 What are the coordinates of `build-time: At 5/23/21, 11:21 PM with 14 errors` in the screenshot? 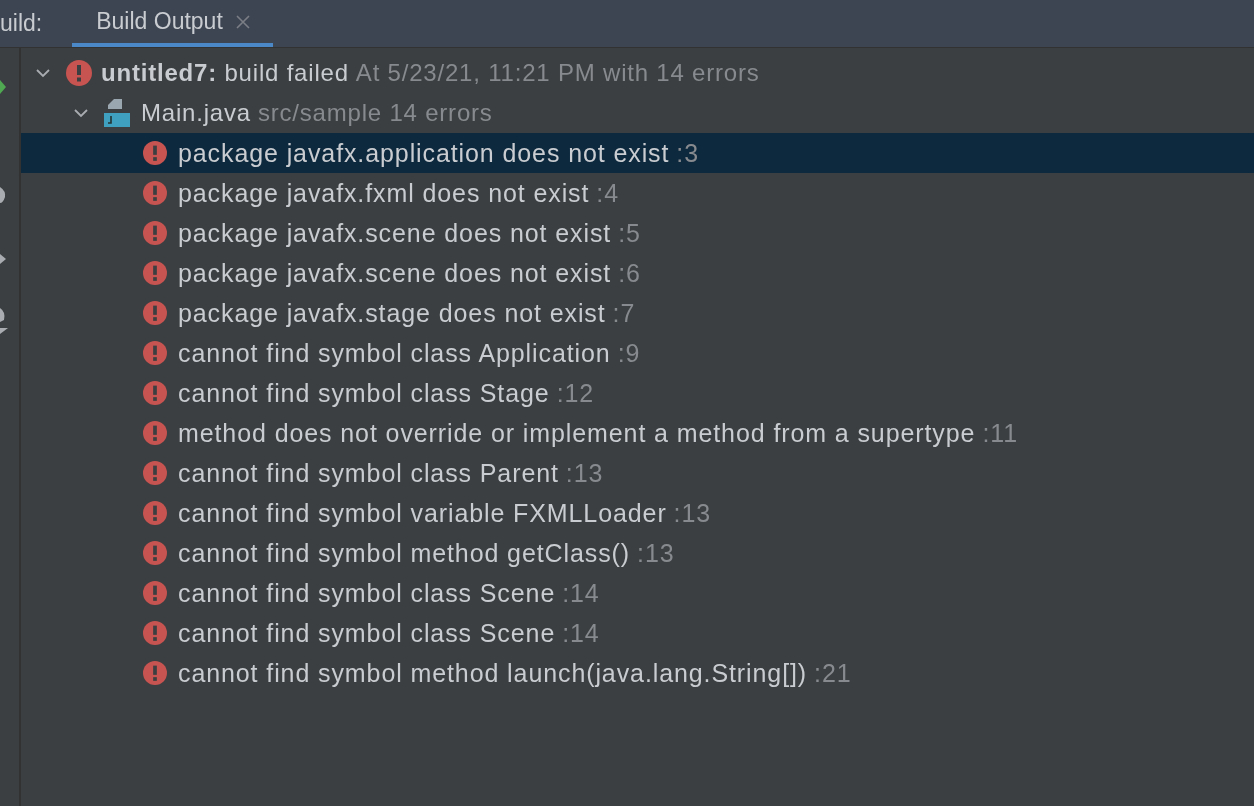 It's located at (557, 73).